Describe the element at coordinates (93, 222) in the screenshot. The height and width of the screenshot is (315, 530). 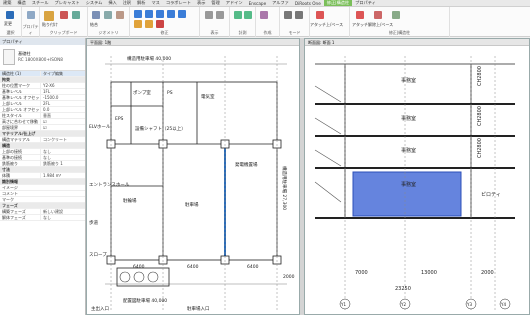
I see `pedestrian-label: 歩道` at that location.